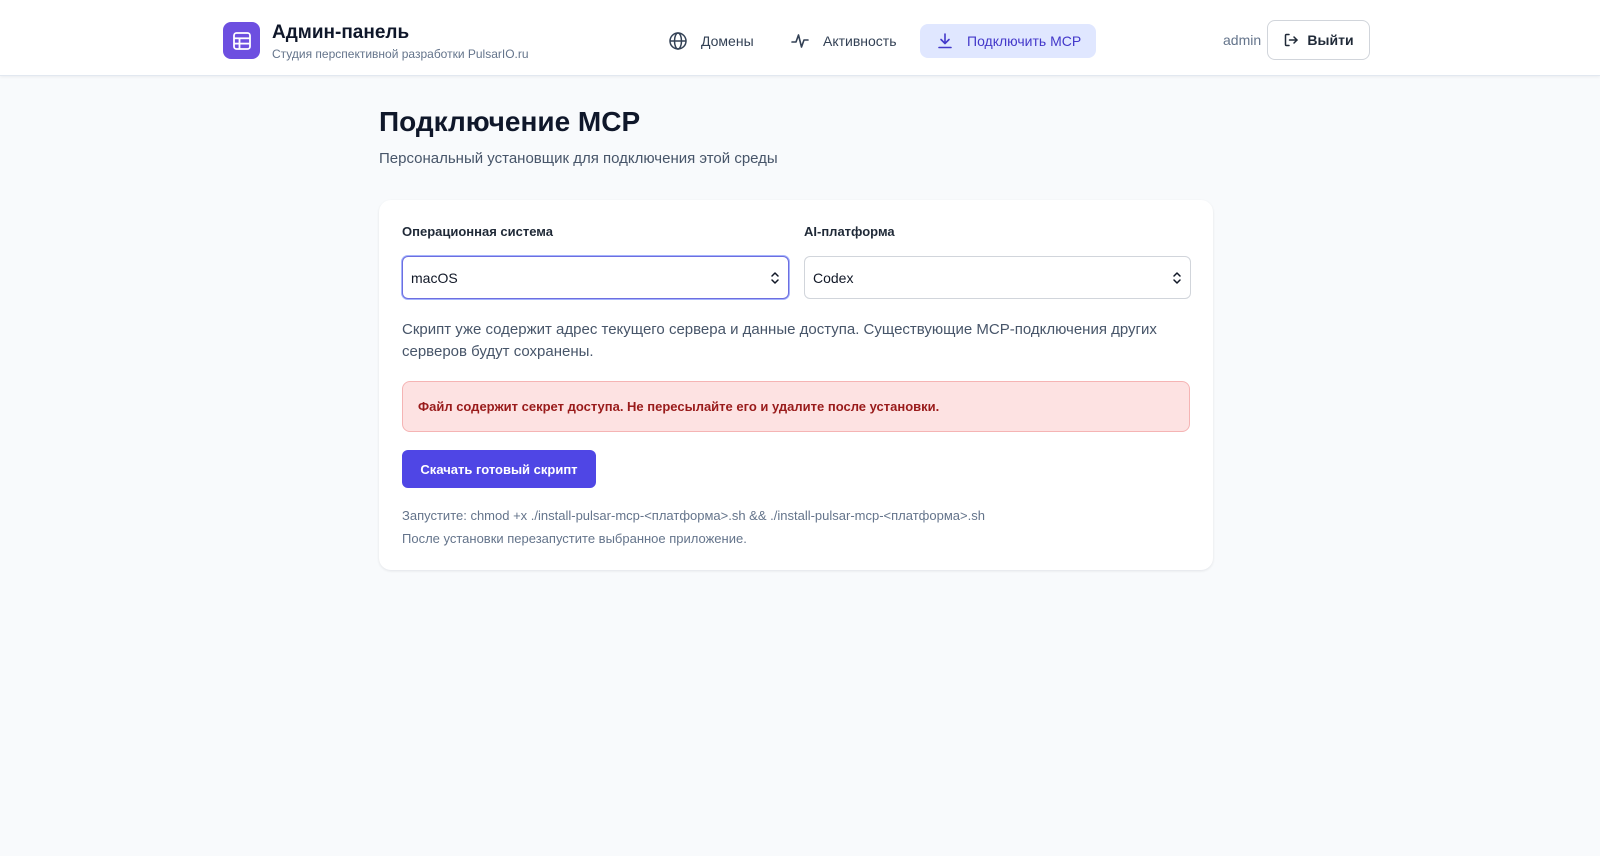 The height and width of the screenshot is (856, 1600). What do you see at coordinates (833, 277) in the screenshot?
I see `platform-select-value: Codex` at bounding box center [833, 277].